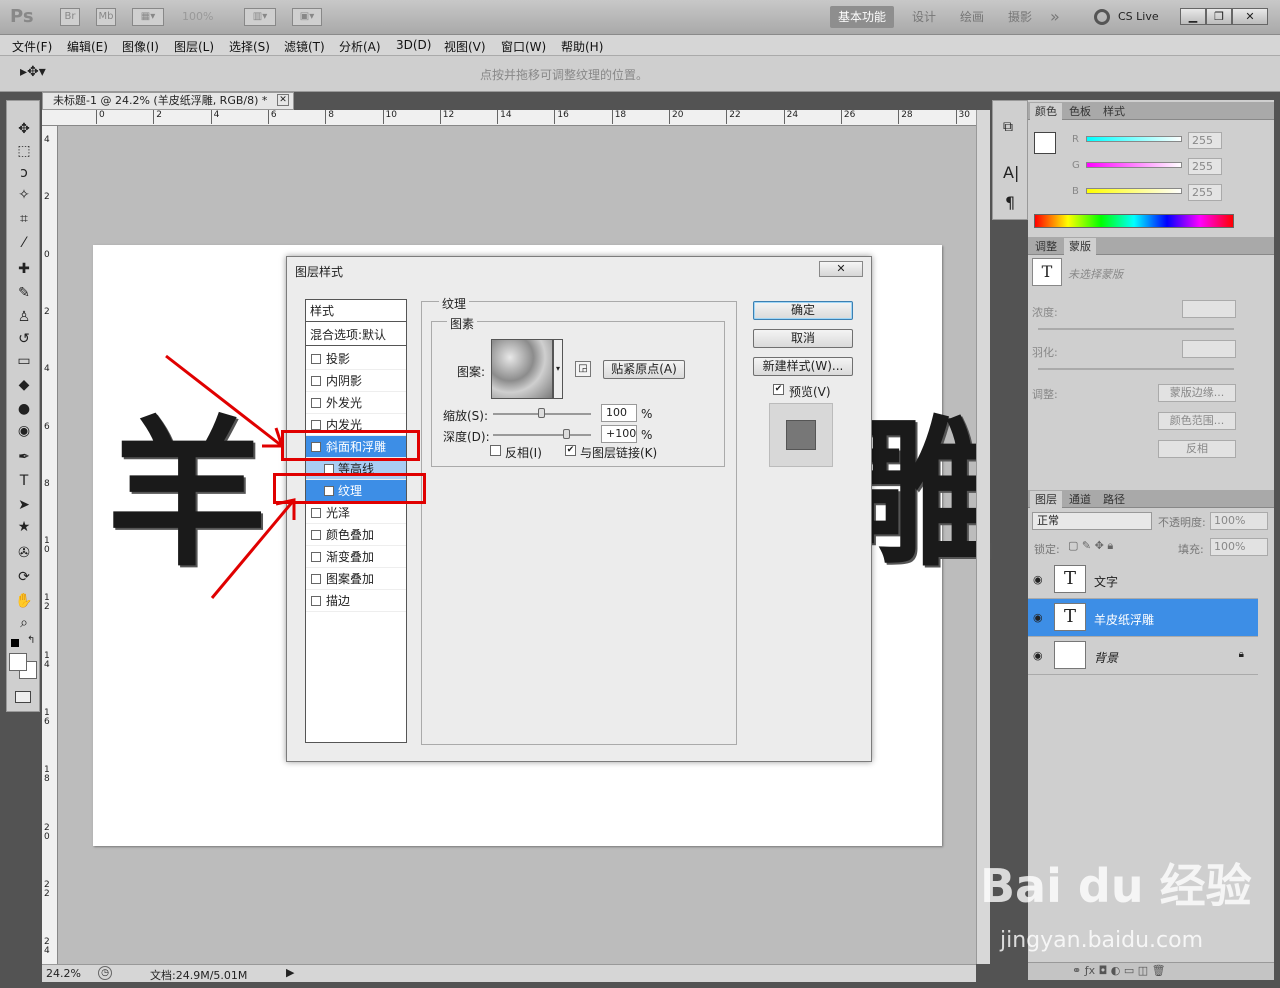  Describe the element at coordinates (1070, 655) in the screenshot. I see `layer-thumbnail` at that location.